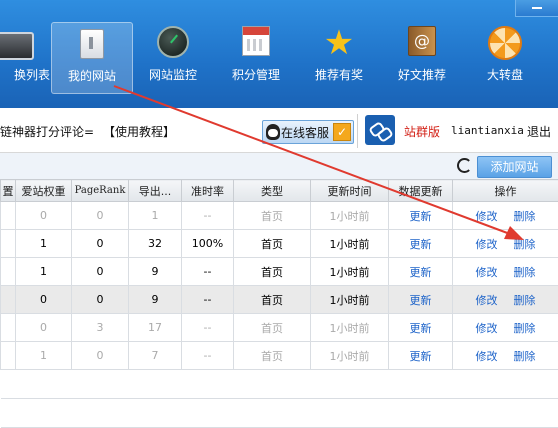 Image resolution: width=558 pixels, height=428 pixels. I want to click on table-row: 107--首页1小时前更新修改删除, so click(279, 356).